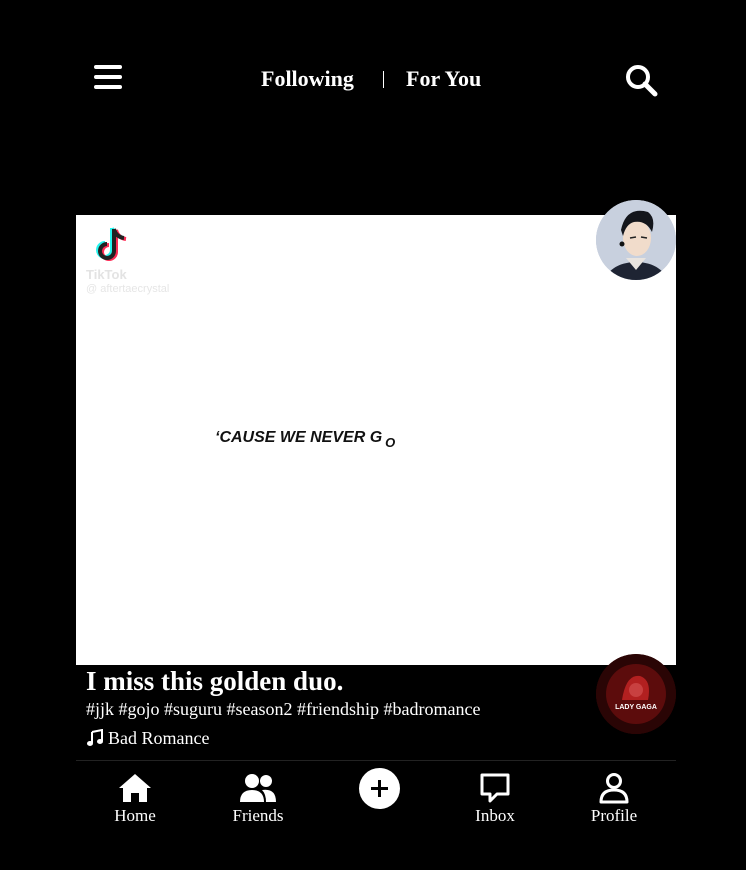 This screenshot has height=870, width=746. Describe the element at coordinates (159, 738) in the screenshot. I see `sound-name: Bad Romance` at that location.